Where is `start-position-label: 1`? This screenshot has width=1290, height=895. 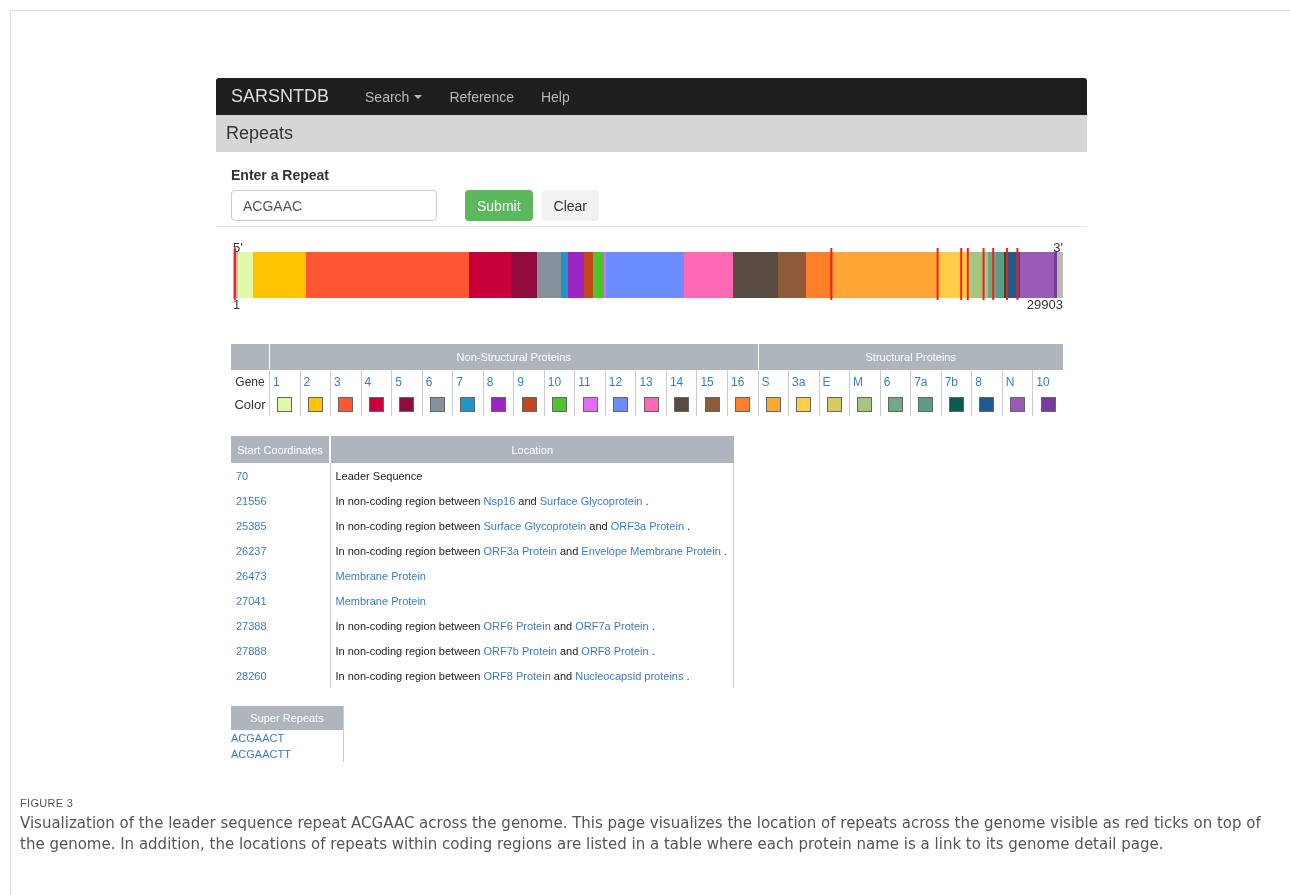 start-position-label: 1 is located at coordinates (237, 305).